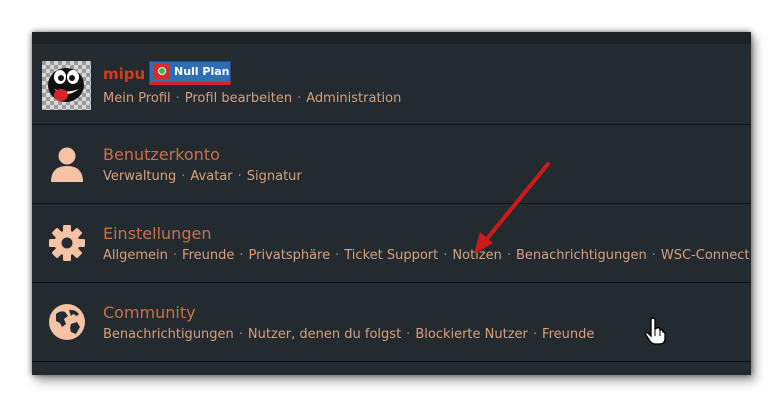 The height and width of the screenshot is (407, 783). I want to click on hand-cursor-icon, so click(655, 331).